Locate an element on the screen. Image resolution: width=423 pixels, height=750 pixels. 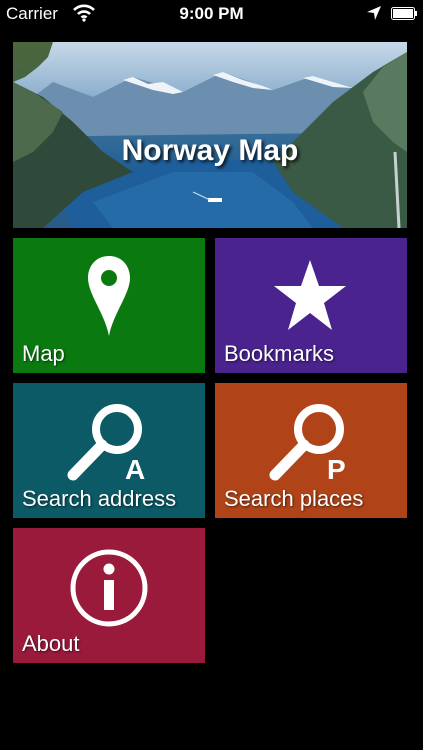
about-tile-label: About is located at coordinates (51, 643).